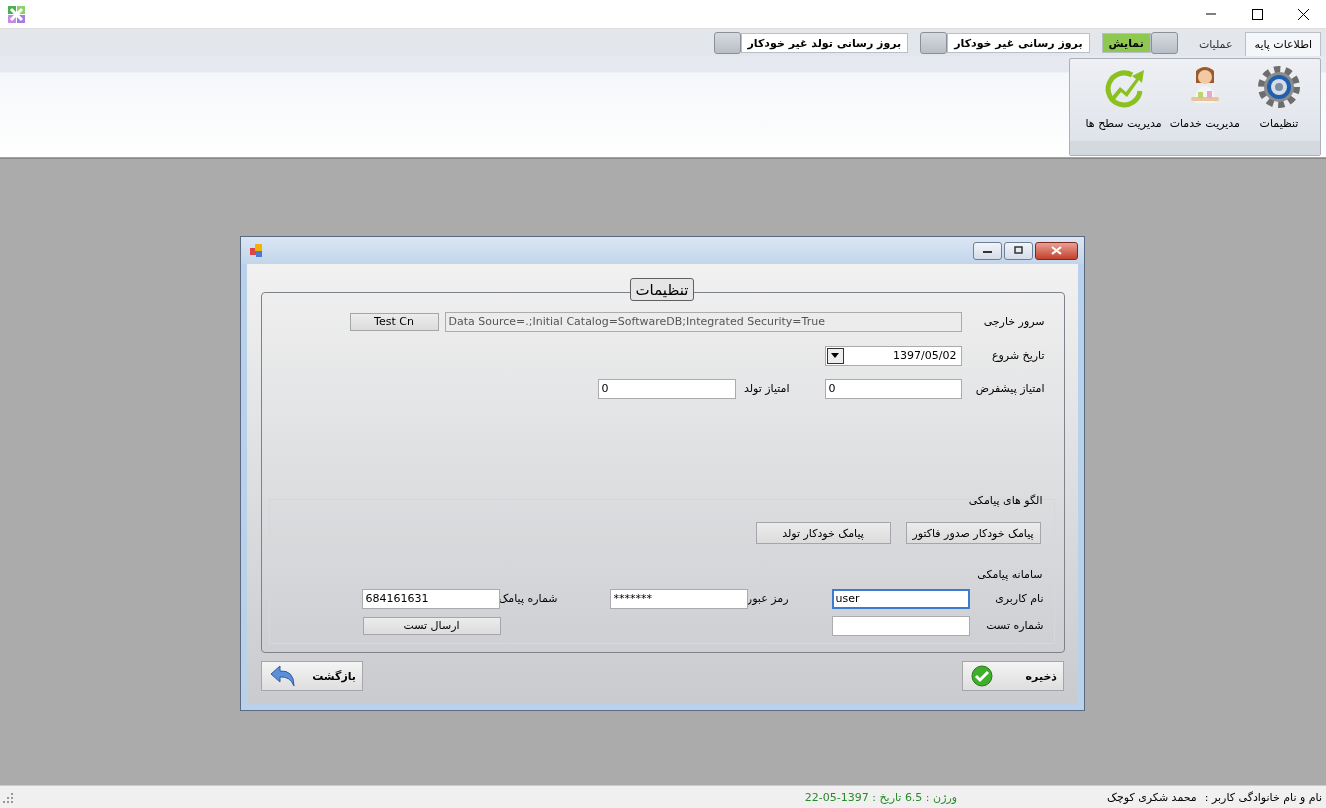 This screenshot has width=1326, height=808. What do you see at coordinates (987, 250) in the screenshot?
I see `minimize-button` at bounding box center [987, 250].